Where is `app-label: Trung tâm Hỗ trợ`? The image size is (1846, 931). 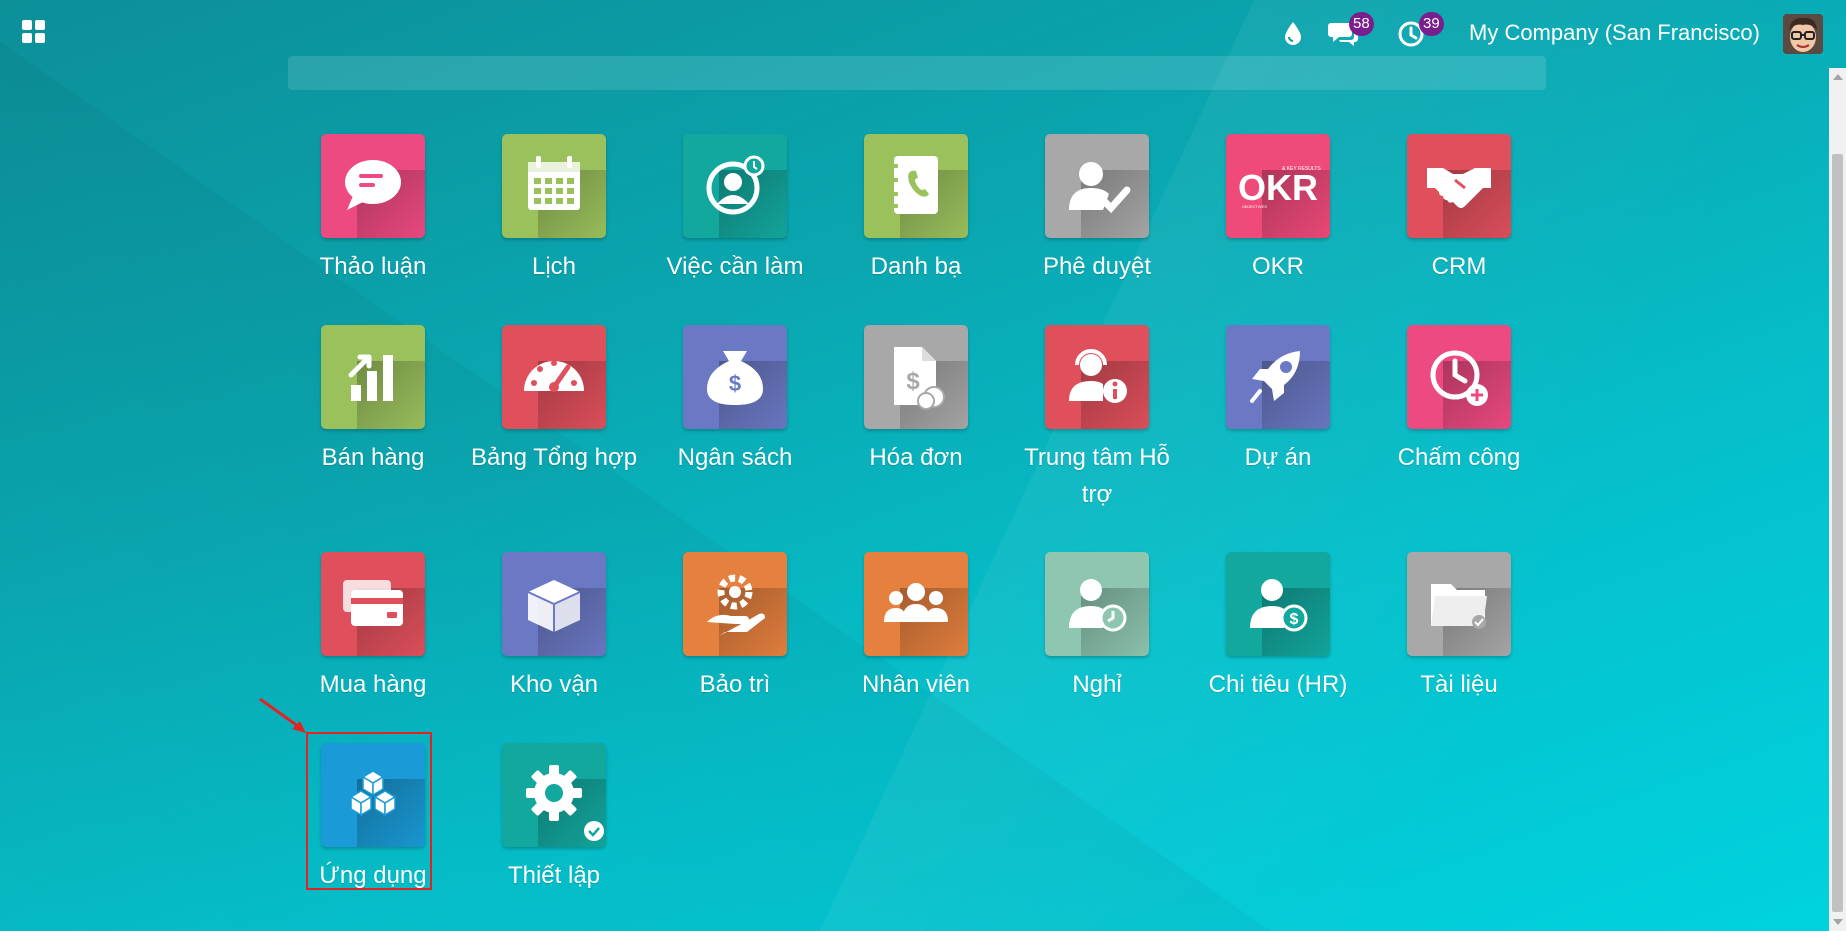
app-label: Trung tâm Hỗ trợ is located at coordinates (1097, 476).